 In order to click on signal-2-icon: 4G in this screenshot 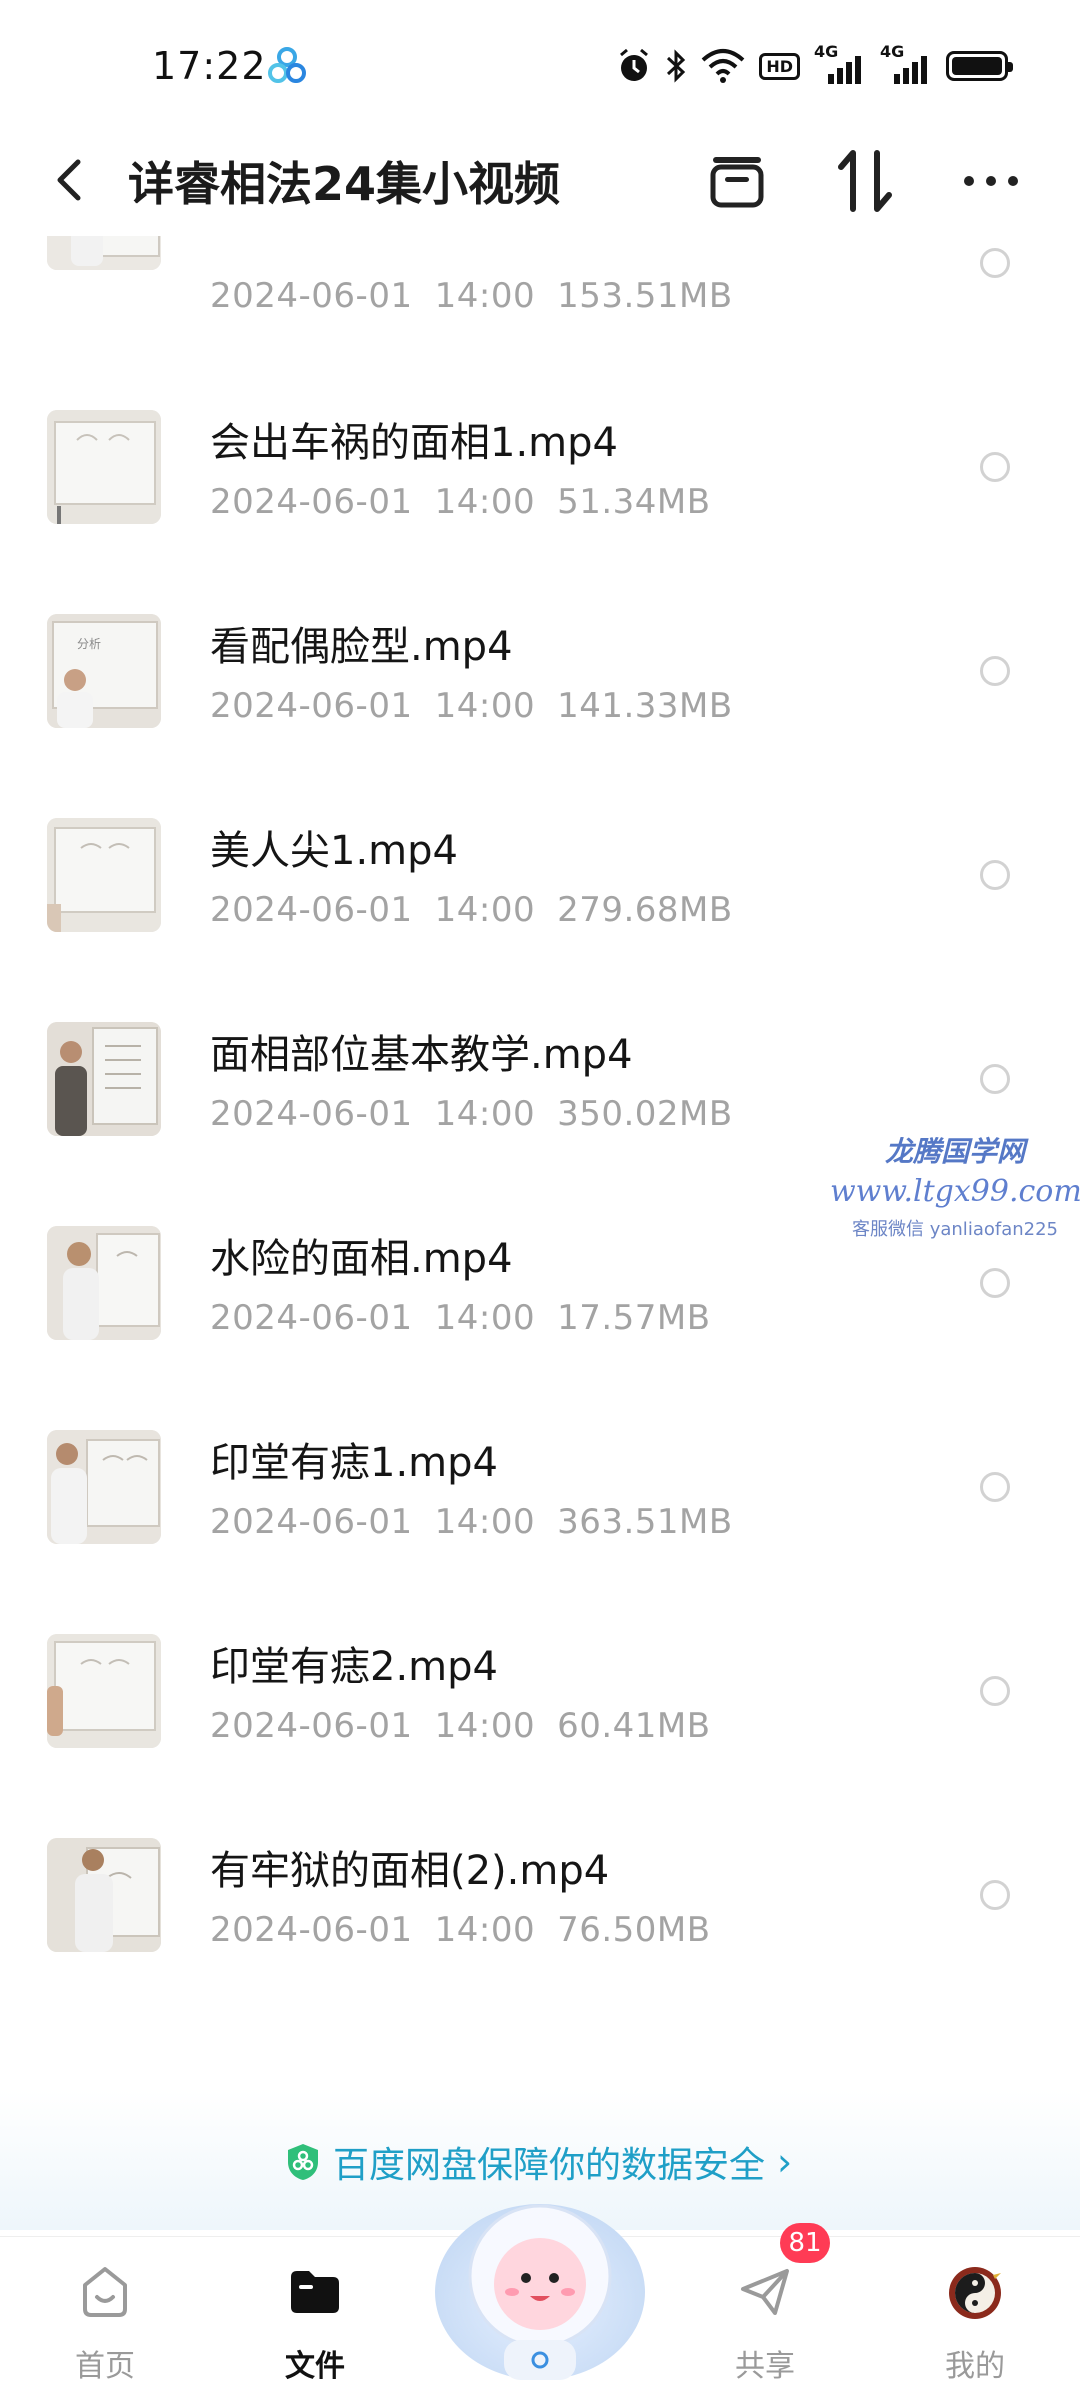, I will do `click(906, 63)`.